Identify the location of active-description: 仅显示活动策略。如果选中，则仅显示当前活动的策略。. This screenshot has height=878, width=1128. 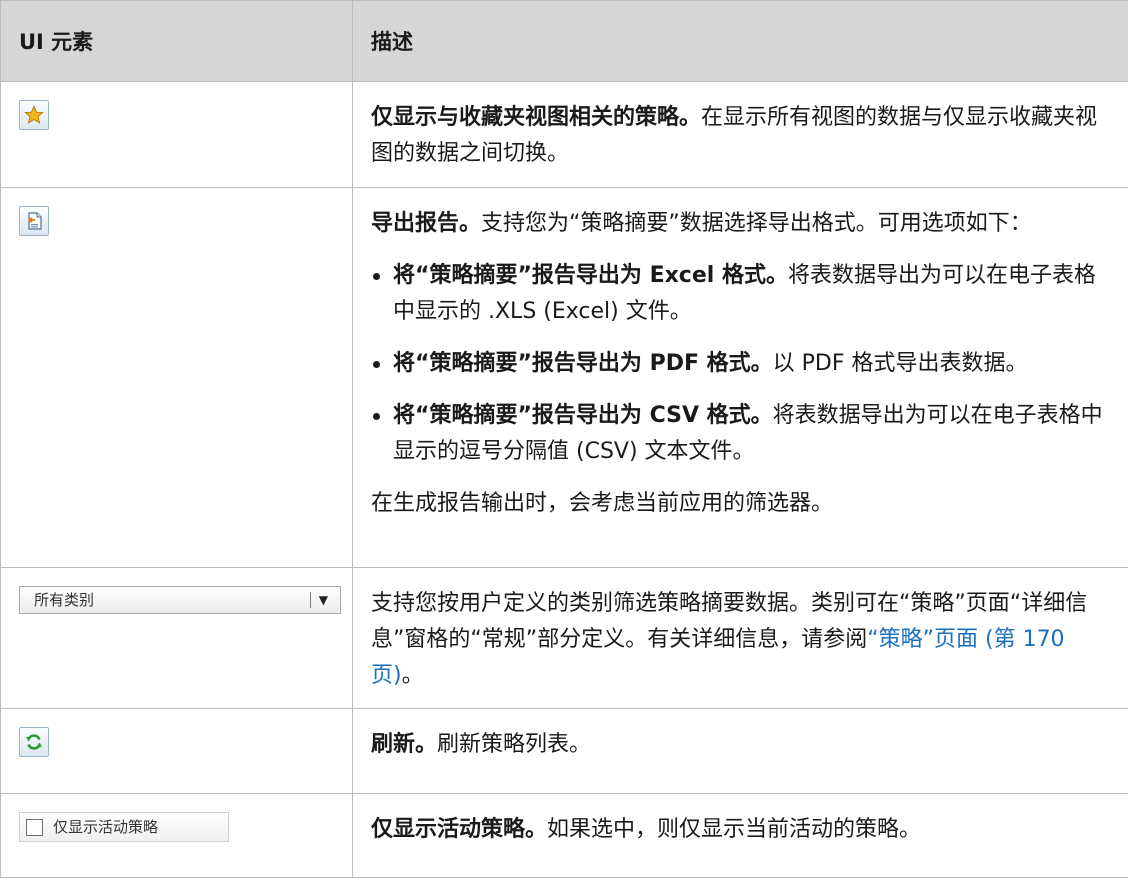
(740, 830).